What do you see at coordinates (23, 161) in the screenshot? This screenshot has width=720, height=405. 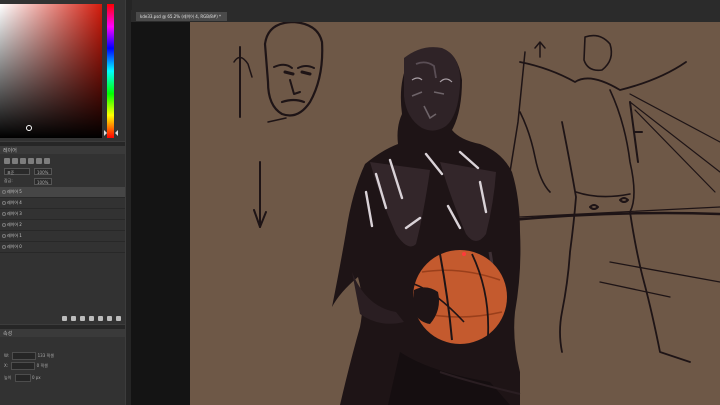 I see `adjustment-filter-icon` at bounding box center [23, 161].